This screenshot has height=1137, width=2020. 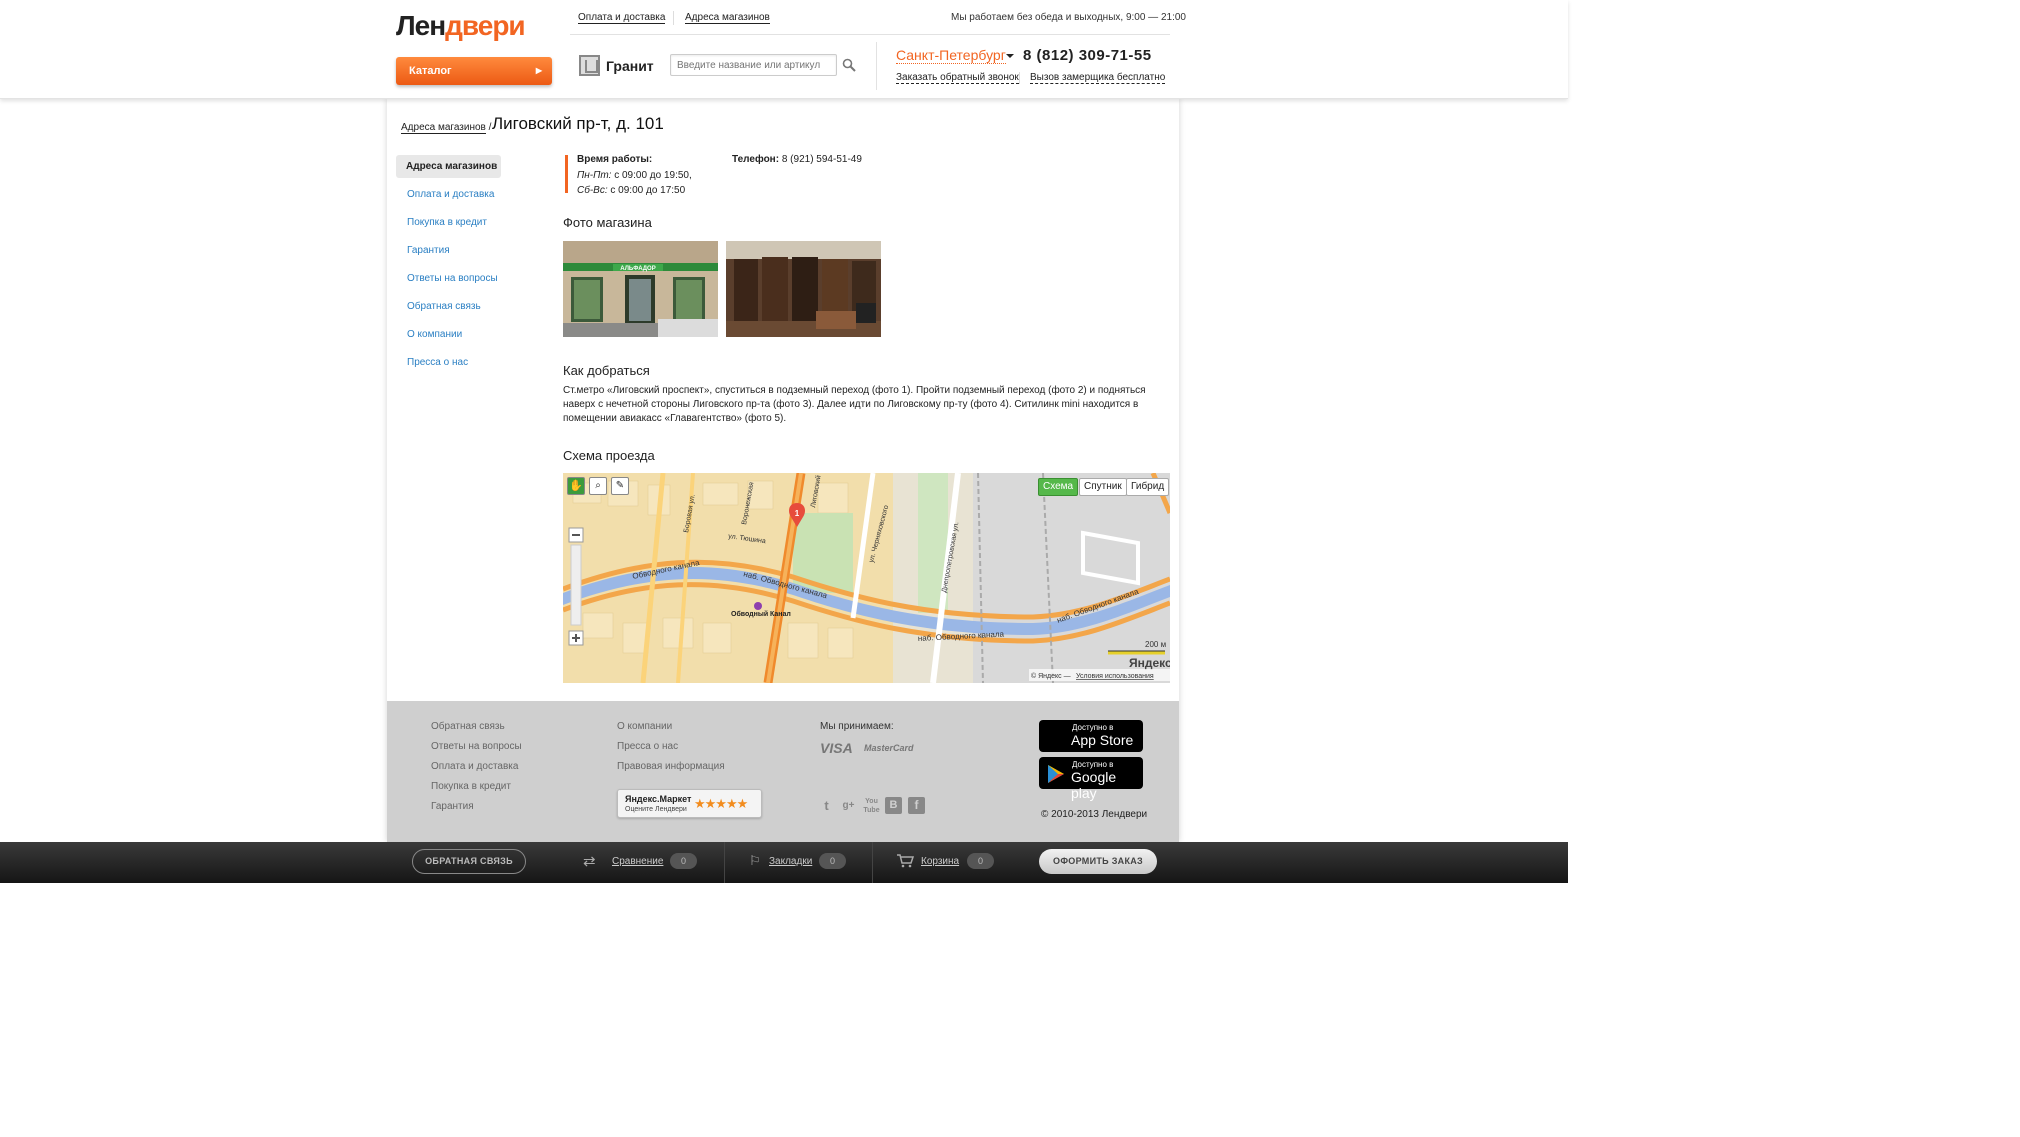 I want to click on gplay-small-text: Доступно в, so click(x=1093, y=764).